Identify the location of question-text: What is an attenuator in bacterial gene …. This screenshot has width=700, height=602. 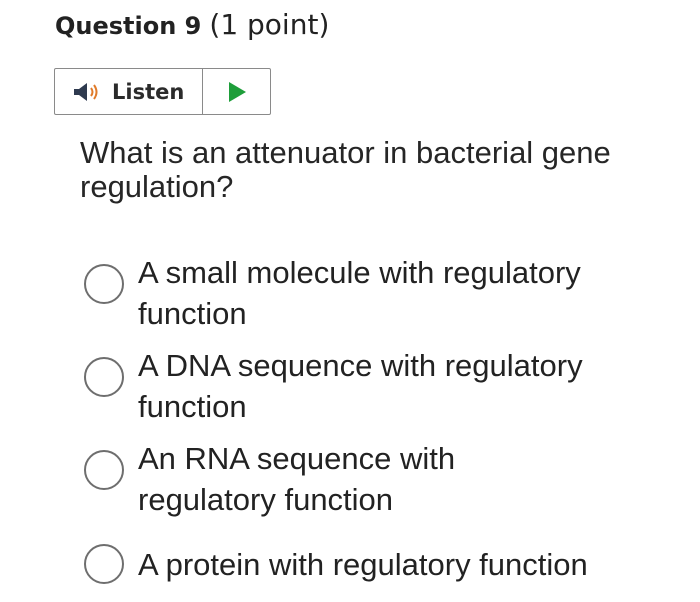
(345, 169).